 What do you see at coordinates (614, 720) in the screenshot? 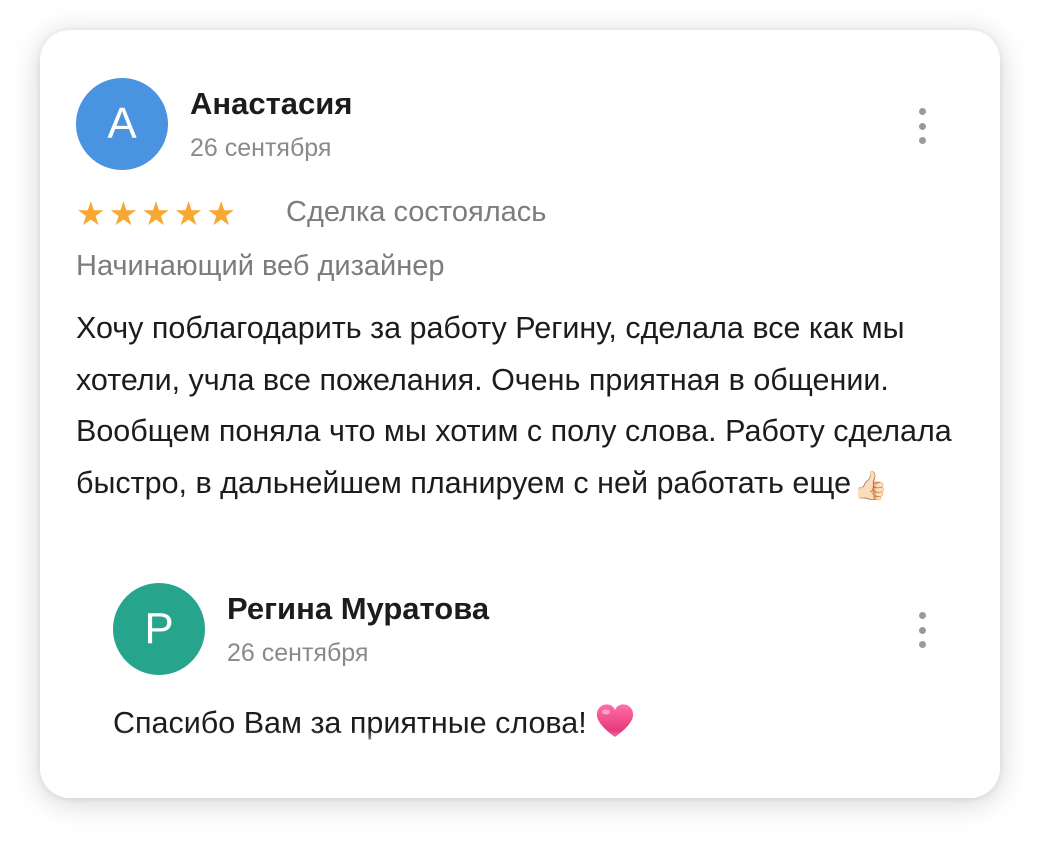
I see `heart-icon` at bounding box center [614, 720].